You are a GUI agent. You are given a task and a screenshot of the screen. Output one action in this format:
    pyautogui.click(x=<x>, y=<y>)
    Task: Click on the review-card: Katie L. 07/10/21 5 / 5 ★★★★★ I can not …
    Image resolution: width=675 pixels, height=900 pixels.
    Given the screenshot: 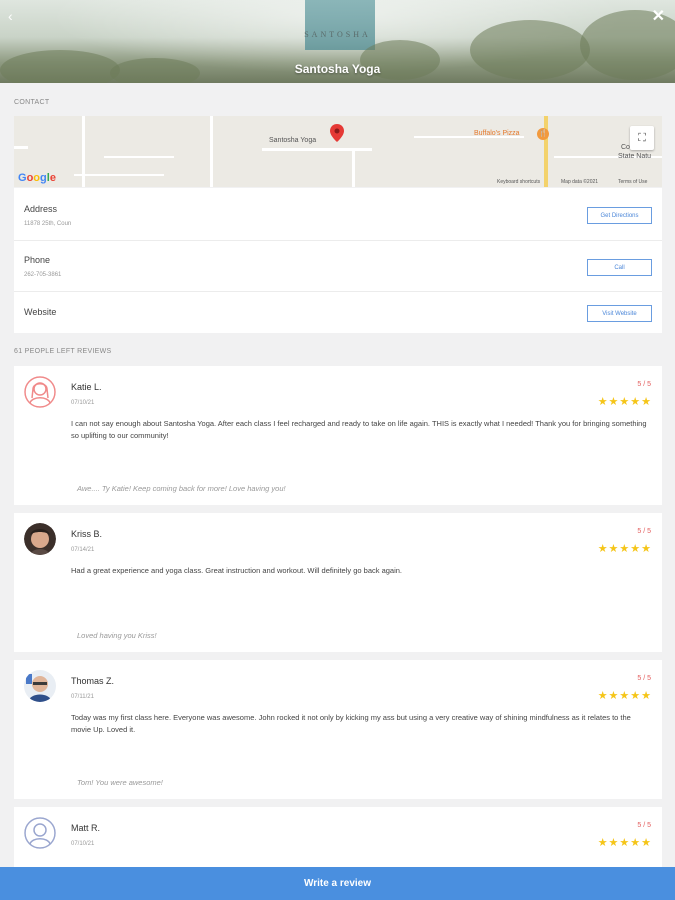 What is the action you would take?
    pyautogui.click(x=338, y=435)
    